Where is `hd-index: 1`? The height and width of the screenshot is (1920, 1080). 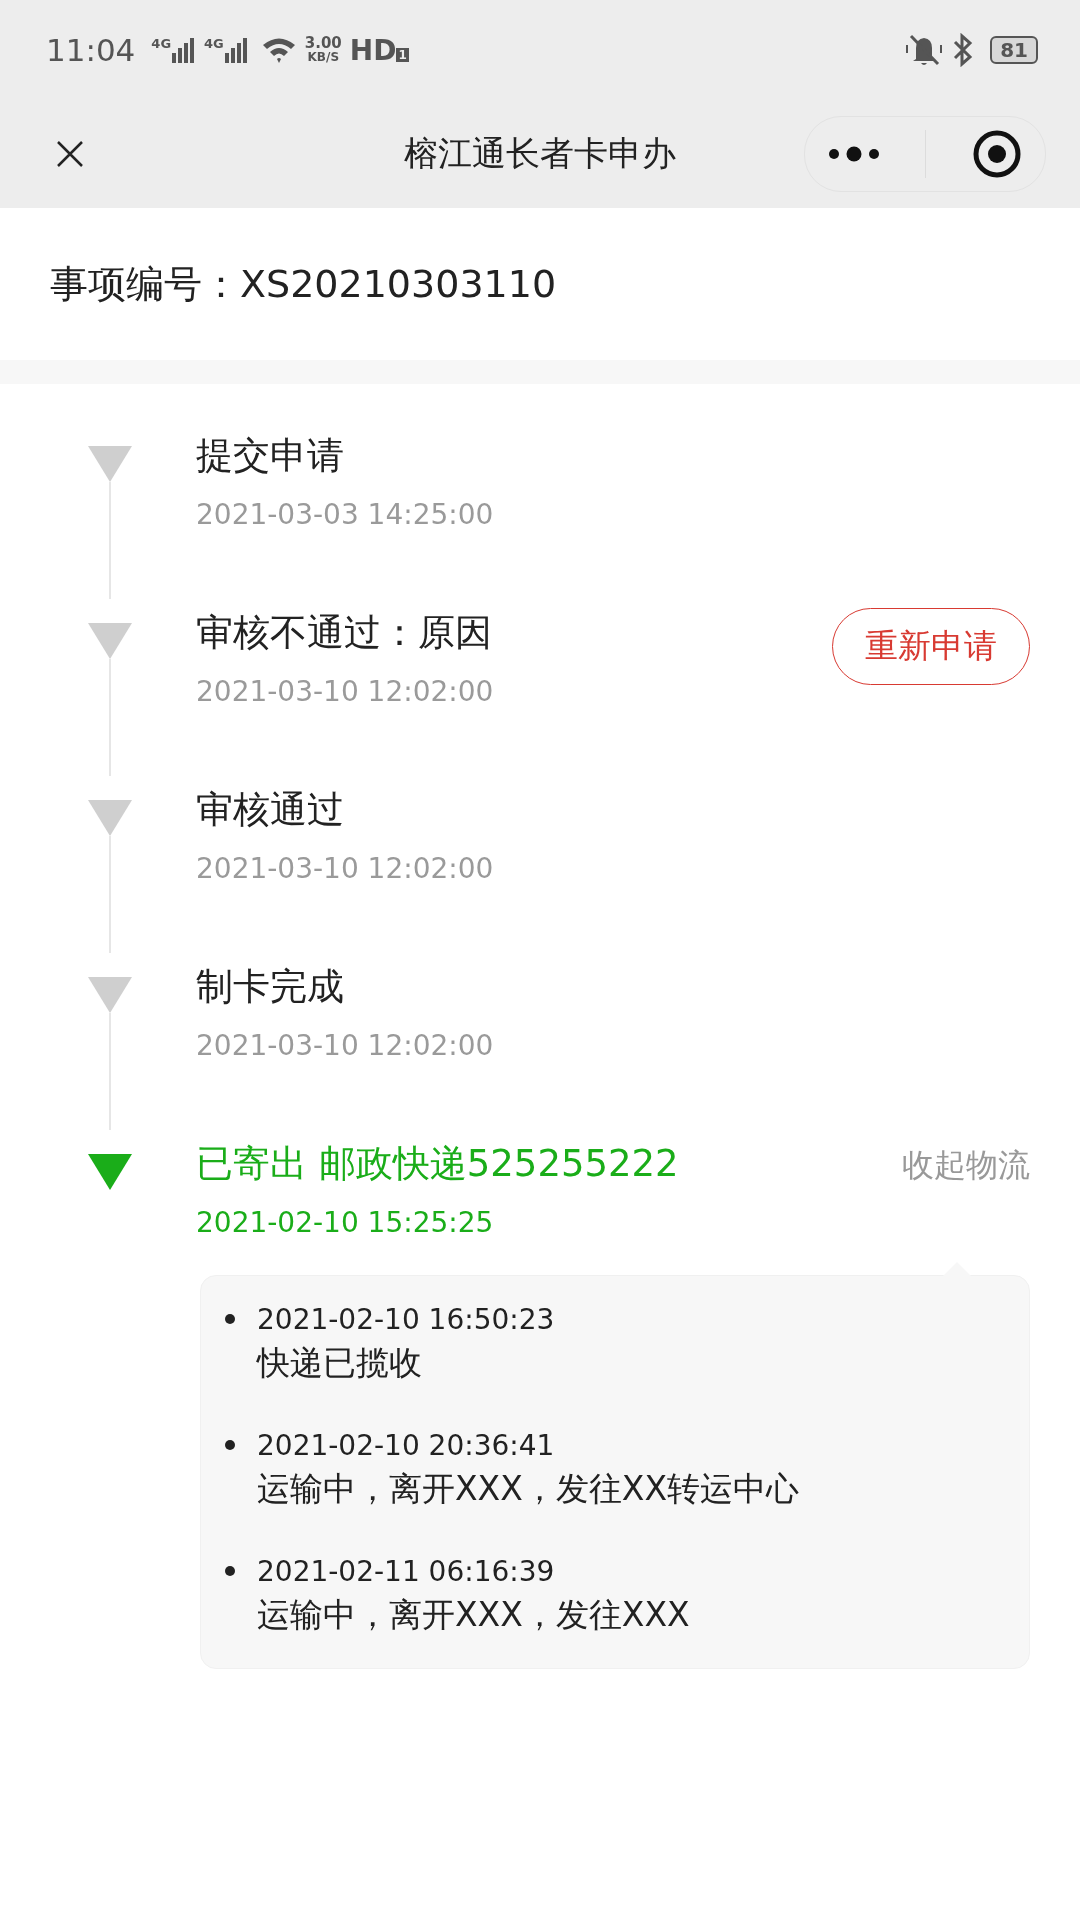 hd-index: 1 is located at coordinates (402, 55).